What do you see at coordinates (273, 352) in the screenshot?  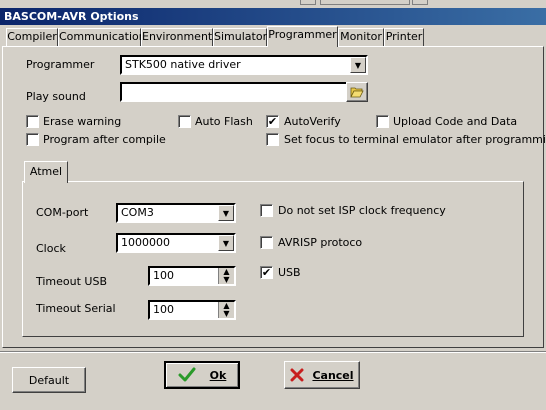 I see `divider` at bounding box center [273, 352].